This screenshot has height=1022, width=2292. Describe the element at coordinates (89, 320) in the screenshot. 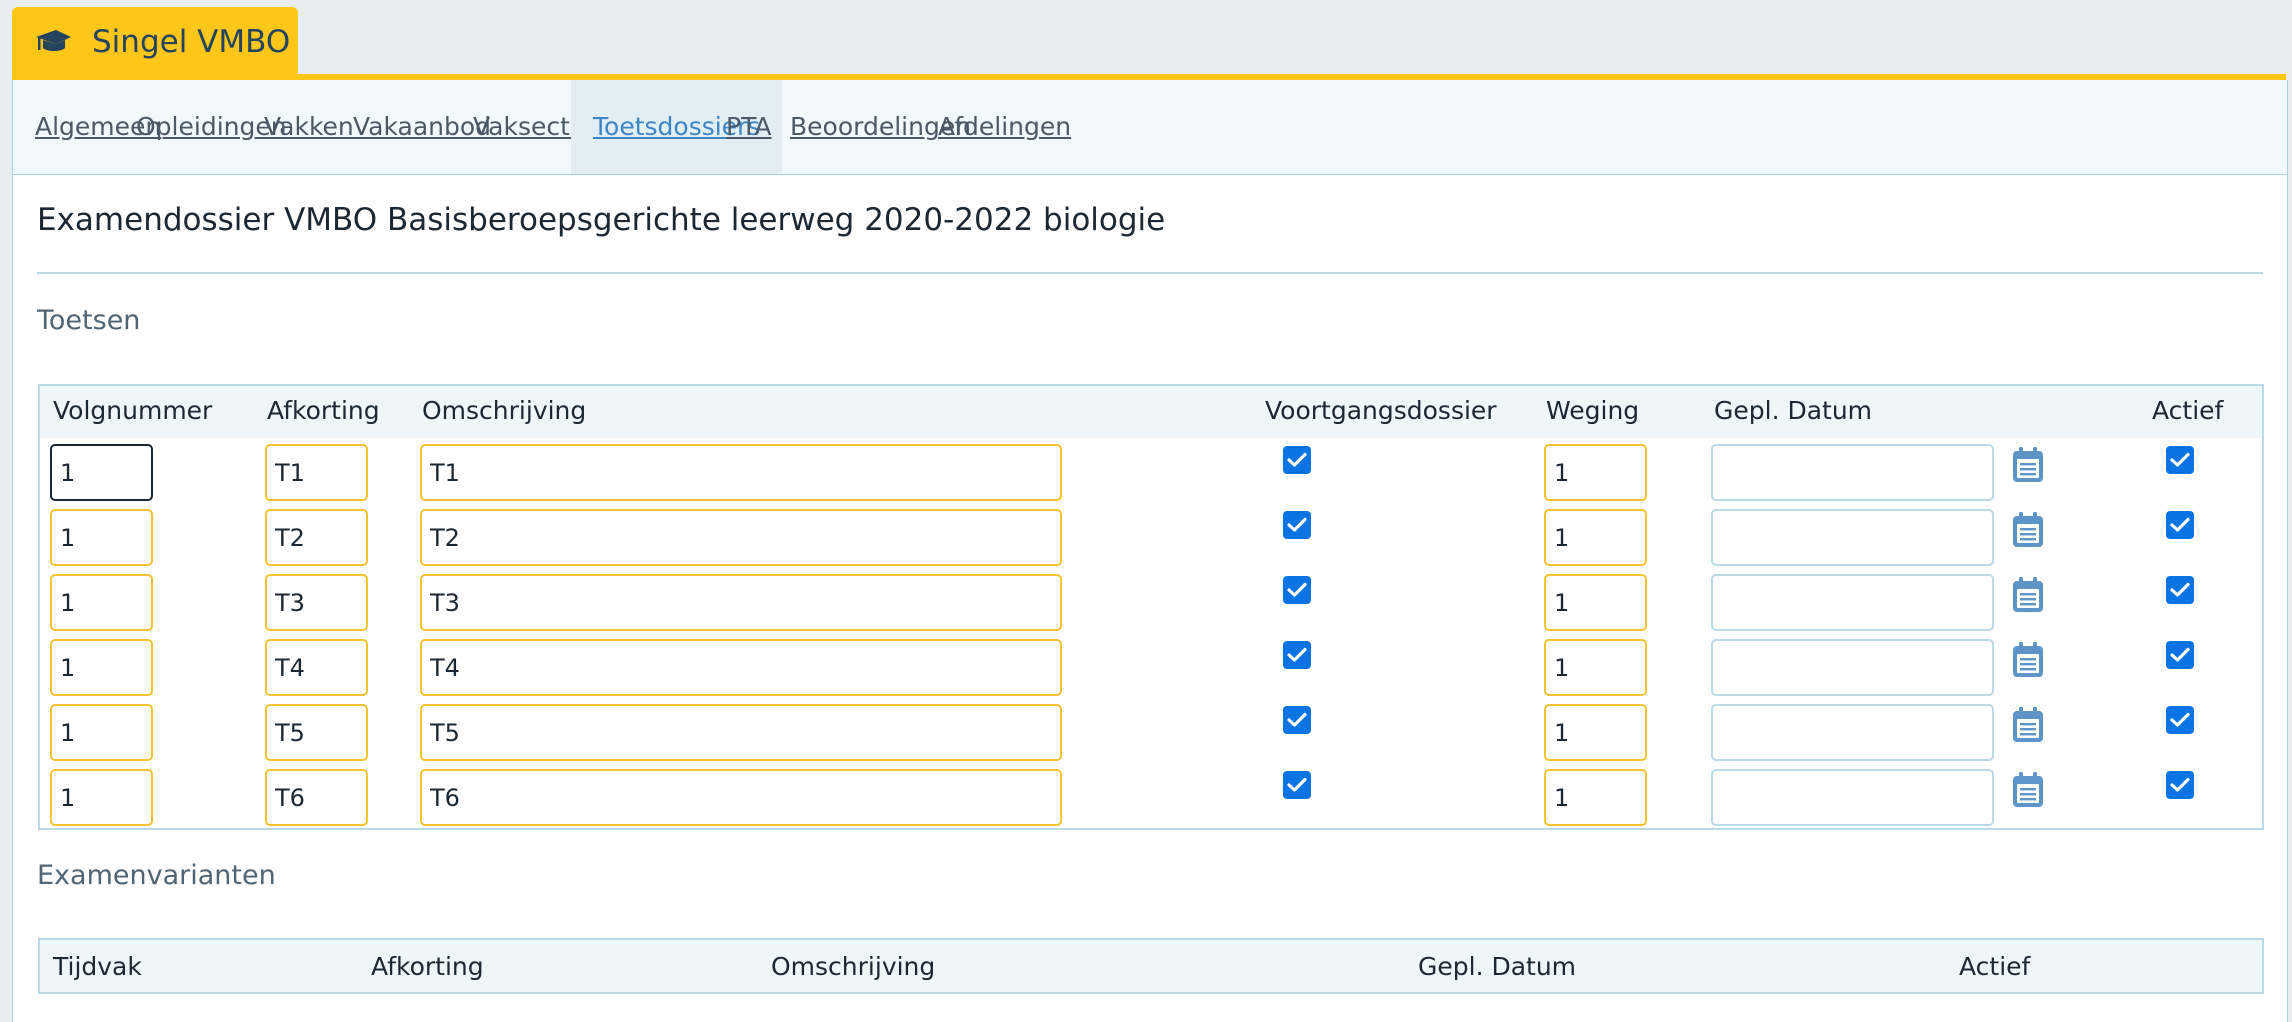

I see `section-title-toetsen: Toetsen` at that location.